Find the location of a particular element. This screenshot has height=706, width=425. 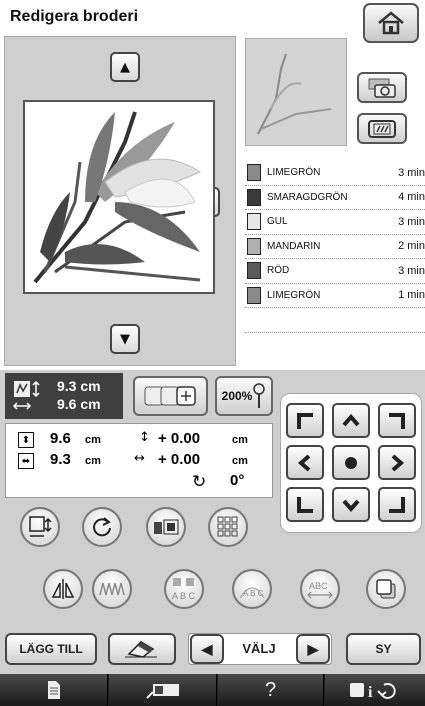

frame-button is located at coordinates (382, 128).